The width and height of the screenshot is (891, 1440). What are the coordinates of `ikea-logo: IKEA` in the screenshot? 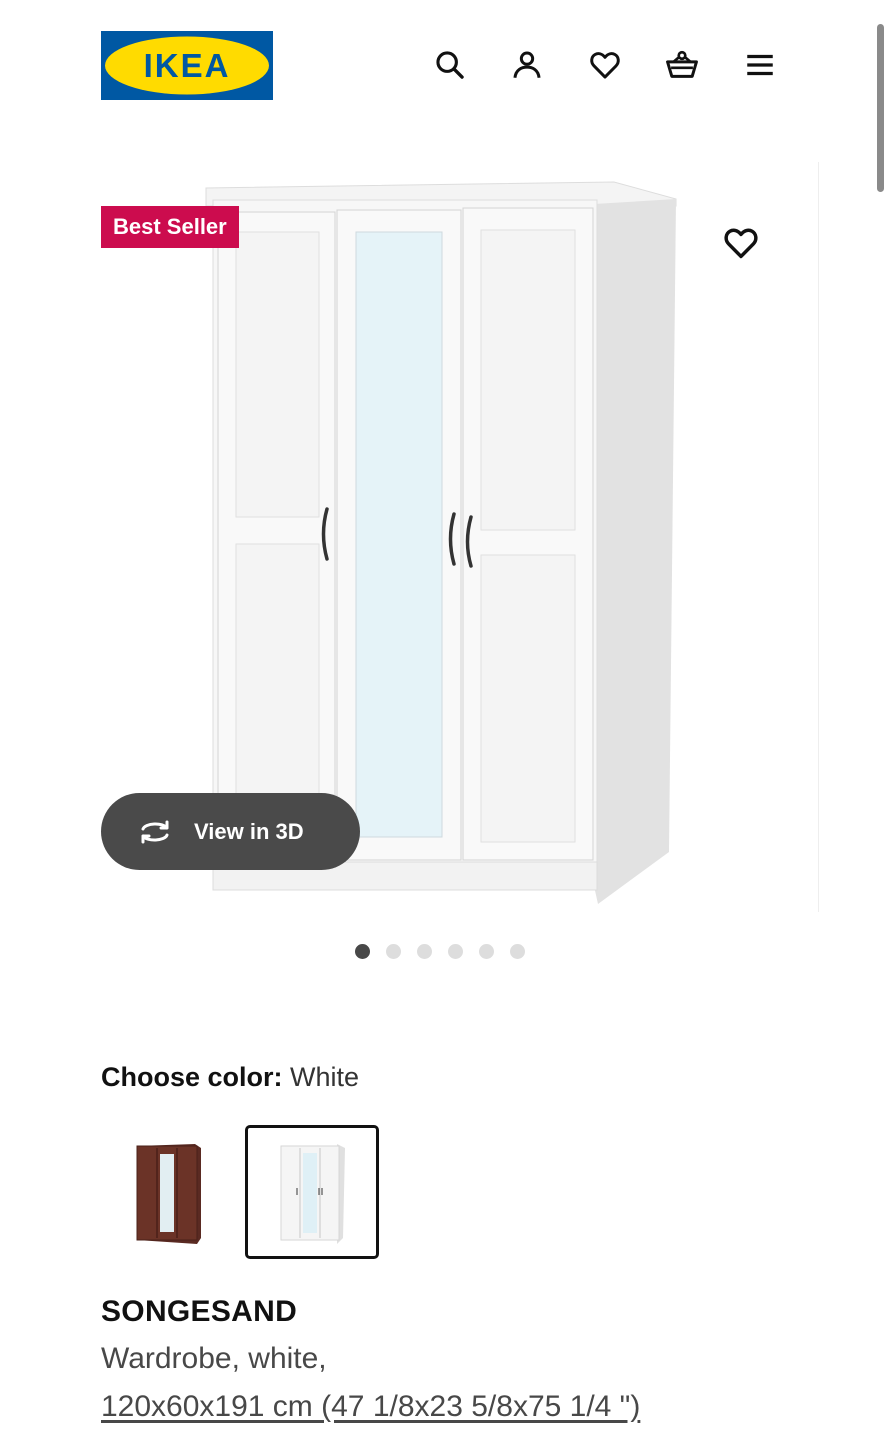 It's located at (187, 65).